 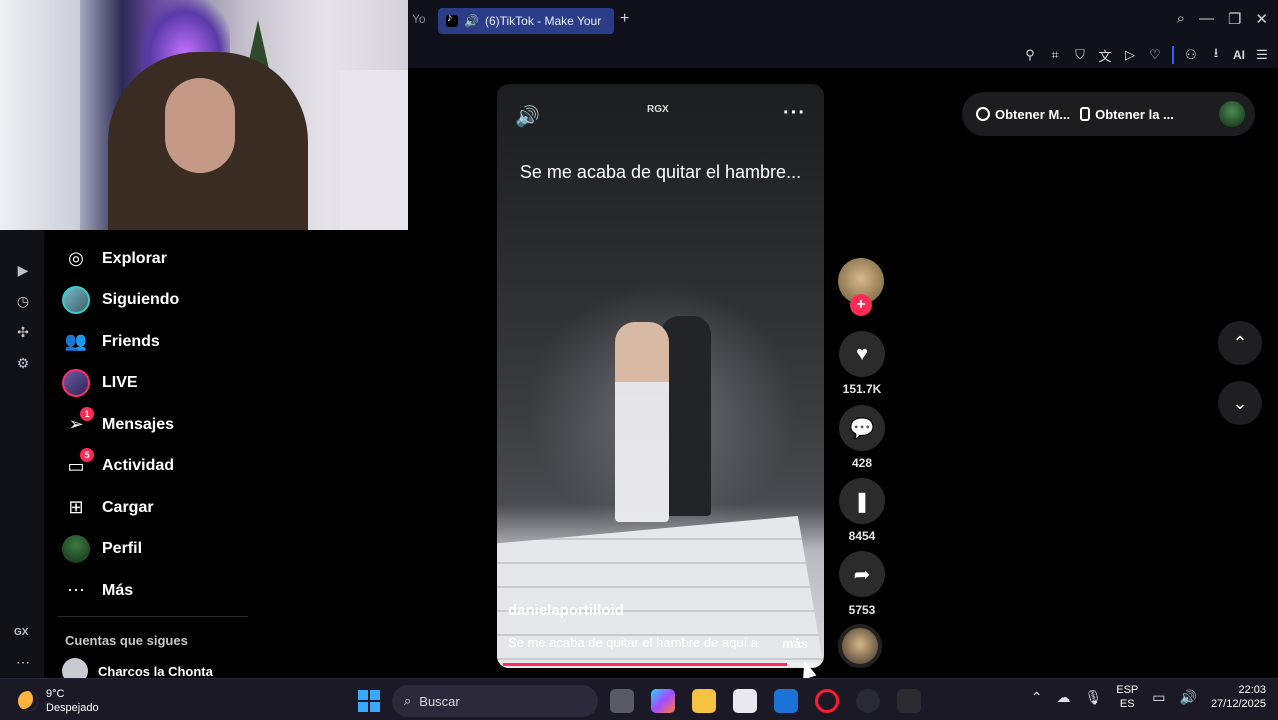 What do you see at coordinates (862, 354) in the screenshot?
I see `like-button: ♥` at bounding box center [862, 354].